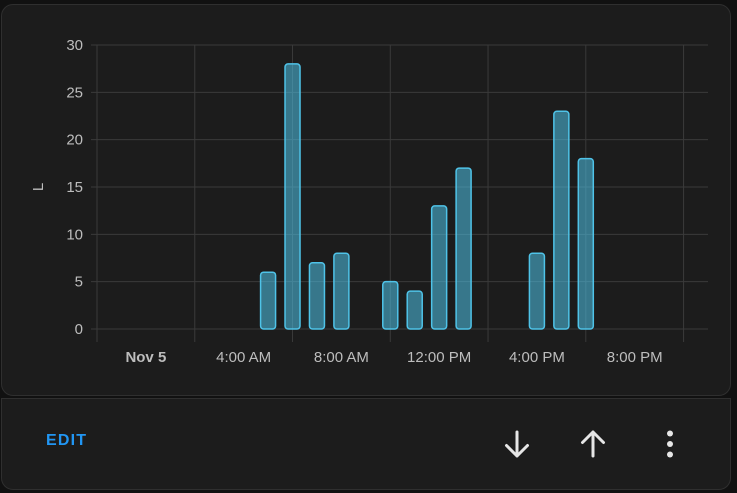 This screenshot has width=737, height=493. I want to click on x-tick-label: 12:00 PM, so click(439, 357).